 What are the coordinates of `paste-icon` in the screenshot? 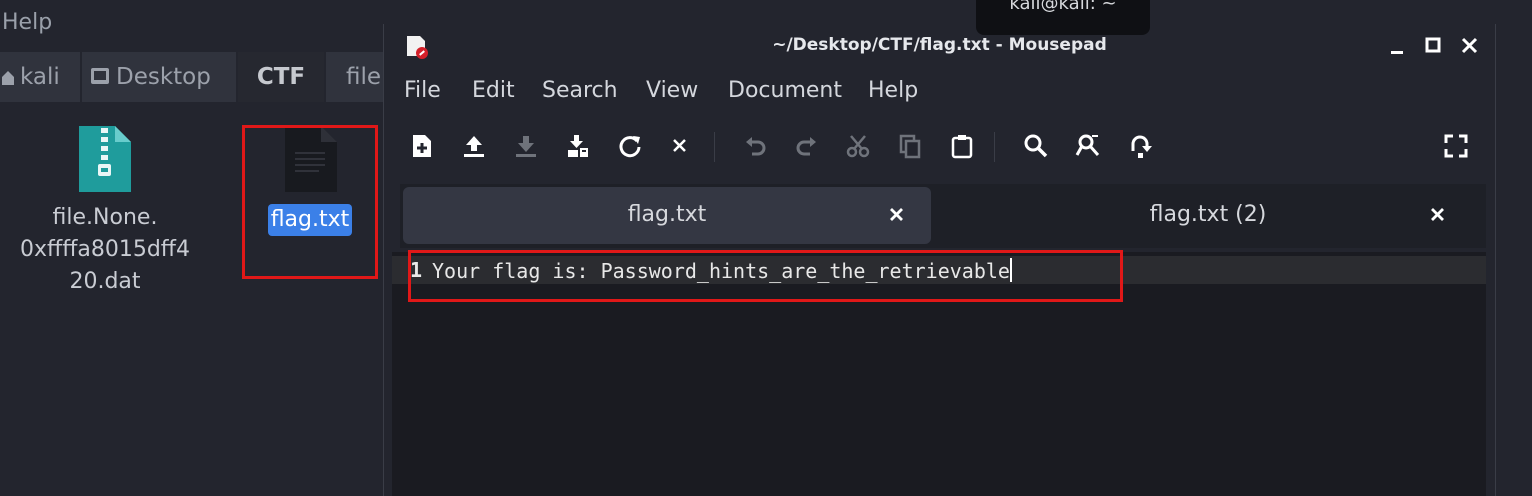 It's located at (962, 146).